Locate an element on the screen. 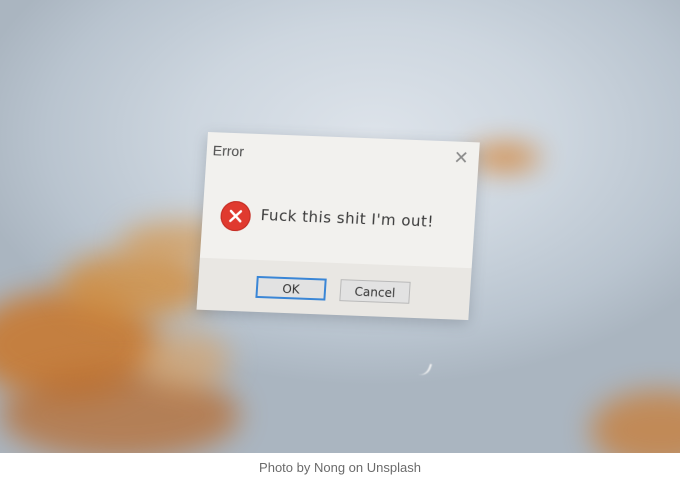 The height and width of the screenshot is (483, 680). ok-button: OK is located at coordinates (291, 288).